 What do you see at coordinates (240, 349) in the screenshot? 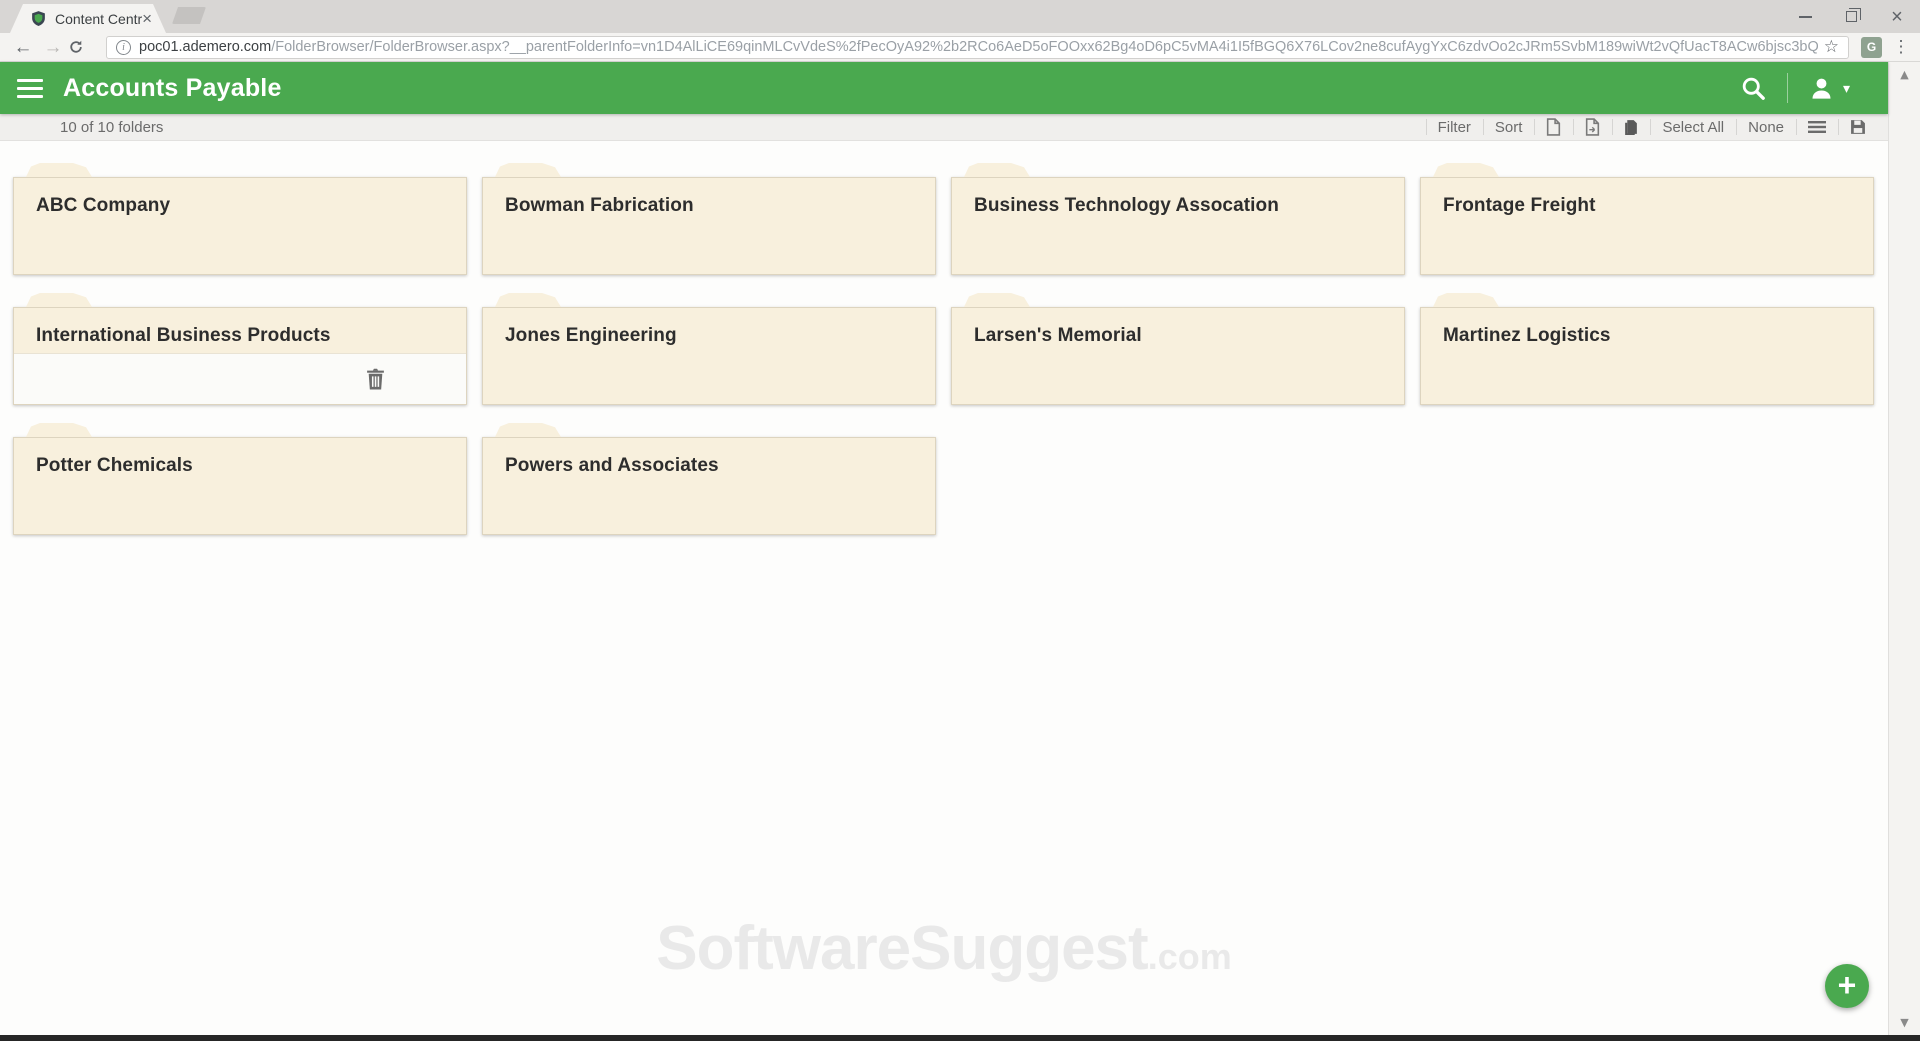
I see `folder-card: International Business Products` at bounding box center [240, 349].